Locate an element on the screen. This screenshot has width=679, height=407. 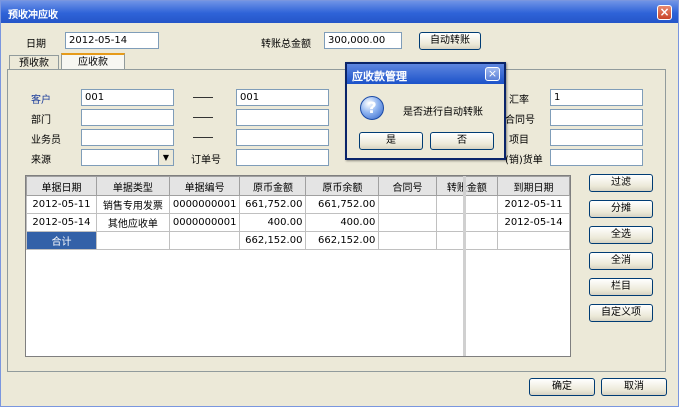
column-header: 单据编号 is located at coordinates (204, 186).